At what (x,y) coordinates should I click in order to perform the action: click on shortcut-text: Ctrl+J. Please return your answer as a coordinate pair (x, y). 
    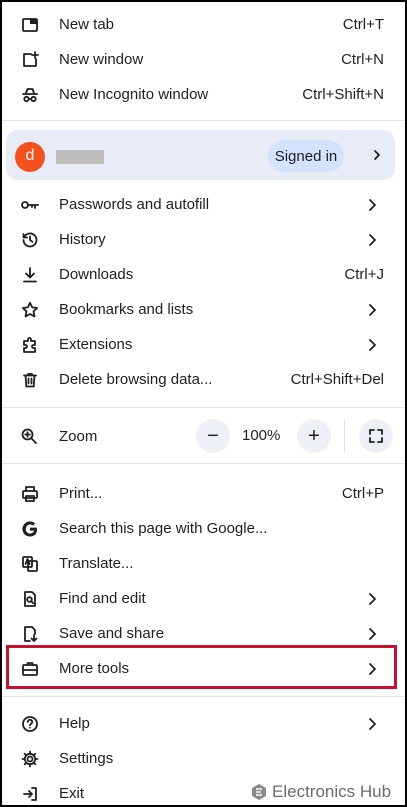
    Looking at the image, I should click on (364, 274).